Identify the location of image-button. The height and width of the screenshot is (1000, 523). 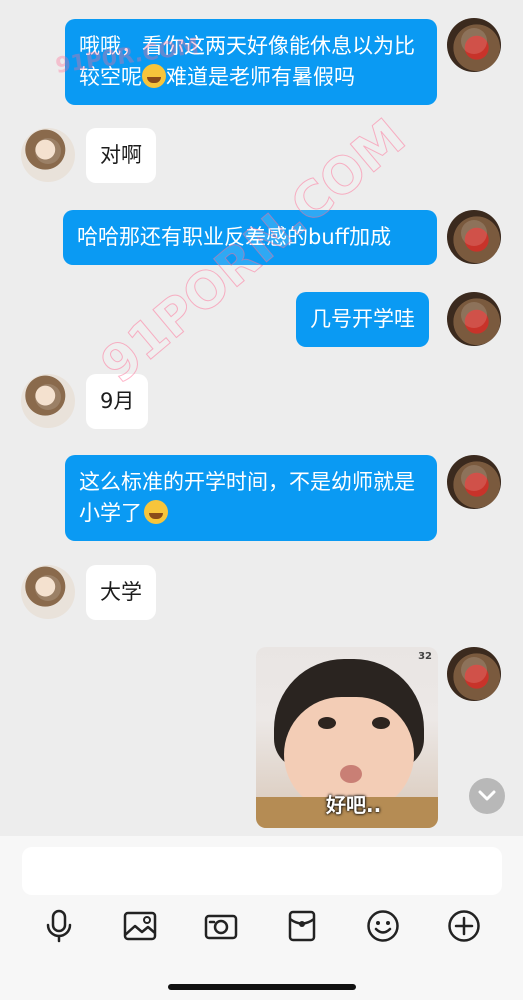
(140, 926).